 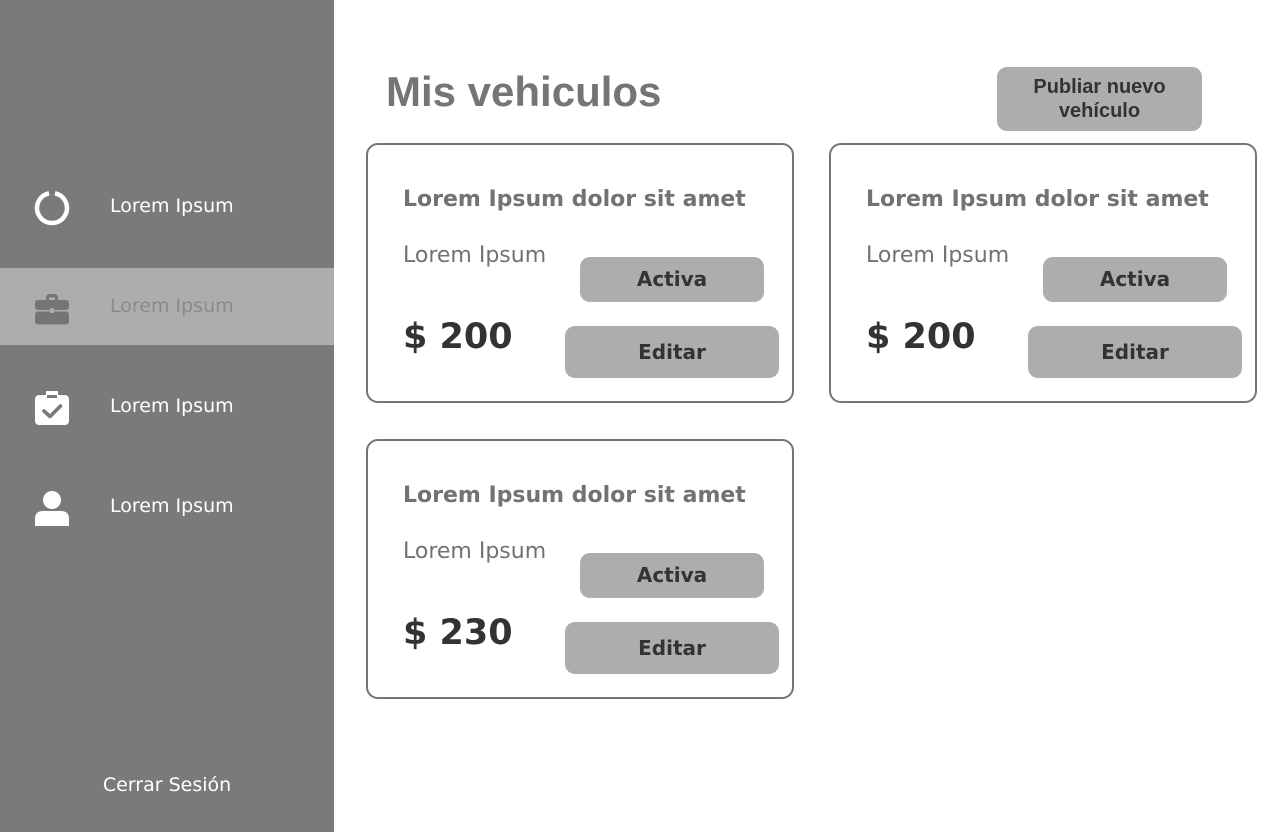 I want to click on circle-progress-icon, so click(x=52, y=208).